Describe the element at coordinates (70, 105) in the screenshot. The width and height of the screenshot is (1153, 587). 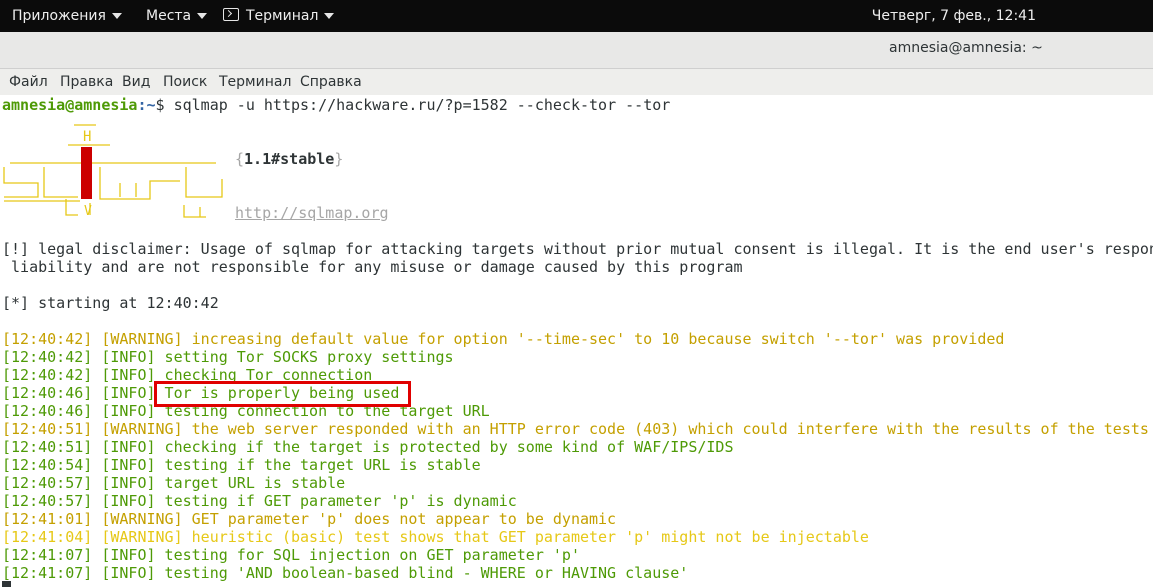
I see `prompt-user-host: amnesia@amnesia` at that location.